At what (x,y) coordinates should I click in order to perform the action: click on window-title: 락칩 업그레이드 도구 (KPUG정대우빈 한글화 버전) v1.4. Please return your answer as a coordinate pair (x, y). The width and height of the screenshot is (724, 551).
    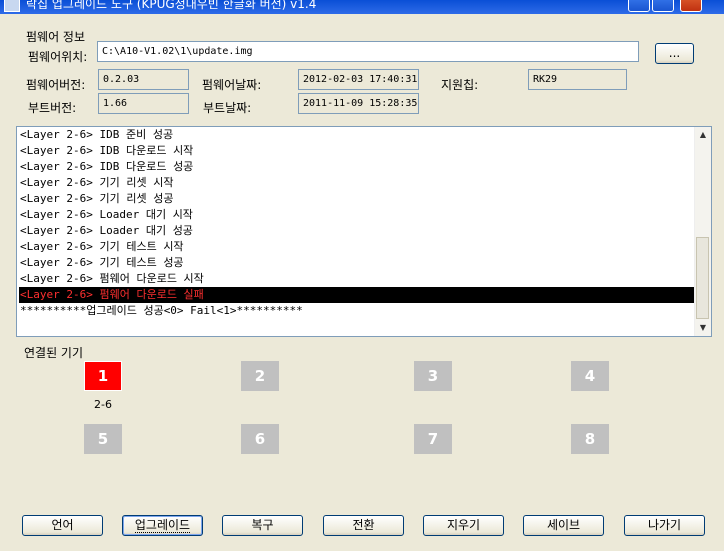
    Looking at the image, I should click on (171, 5).